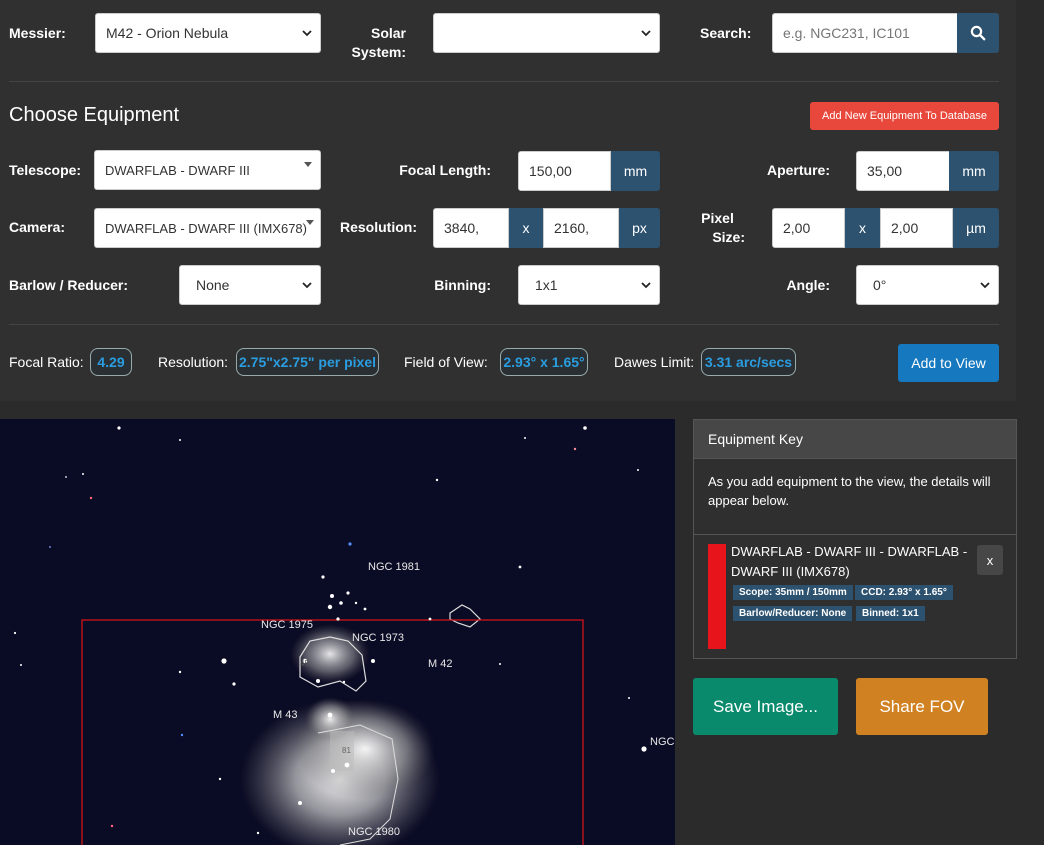  Describe the element at coordinates (726, 33) in the screenshot. I see `search-label: Search:` at that location.